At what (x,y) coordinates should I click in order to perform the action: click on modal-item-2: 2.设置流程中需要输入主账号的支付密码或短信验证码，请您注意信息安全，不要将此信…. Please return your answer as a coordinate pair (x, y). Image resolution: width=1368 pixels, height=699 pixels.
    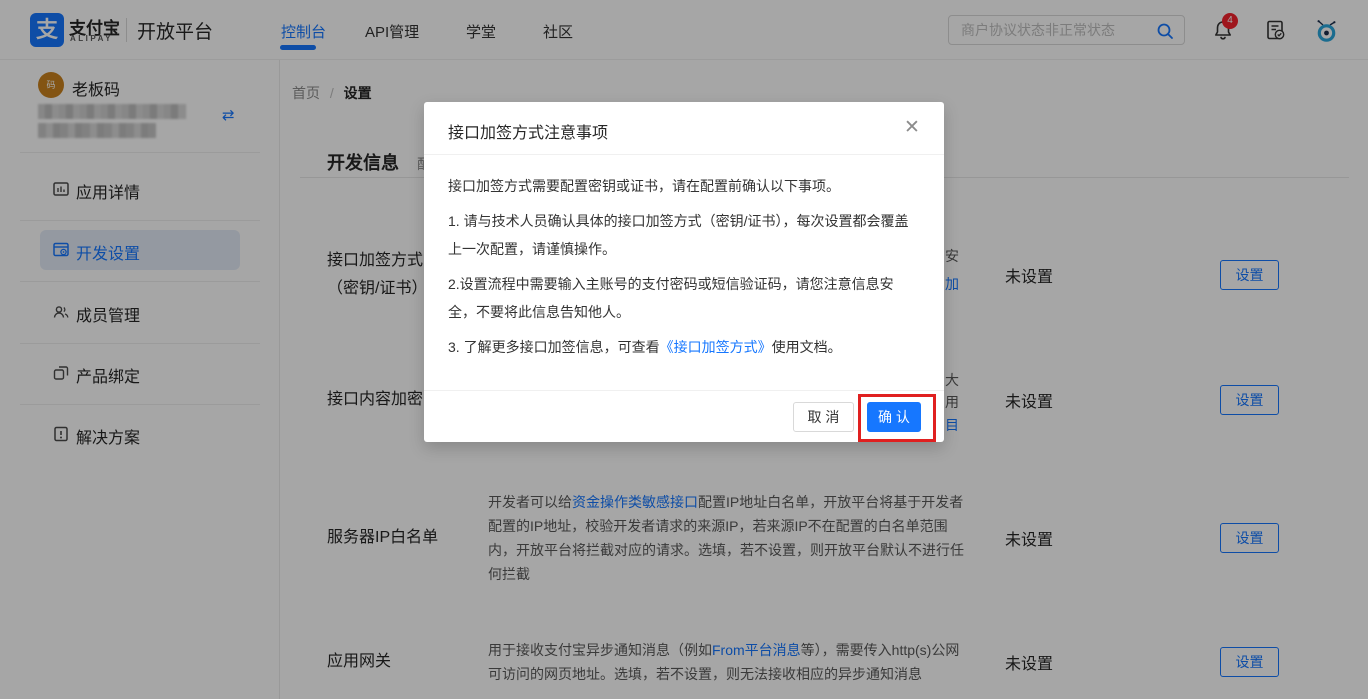
    Looking at the image, I should click on (671, 298).